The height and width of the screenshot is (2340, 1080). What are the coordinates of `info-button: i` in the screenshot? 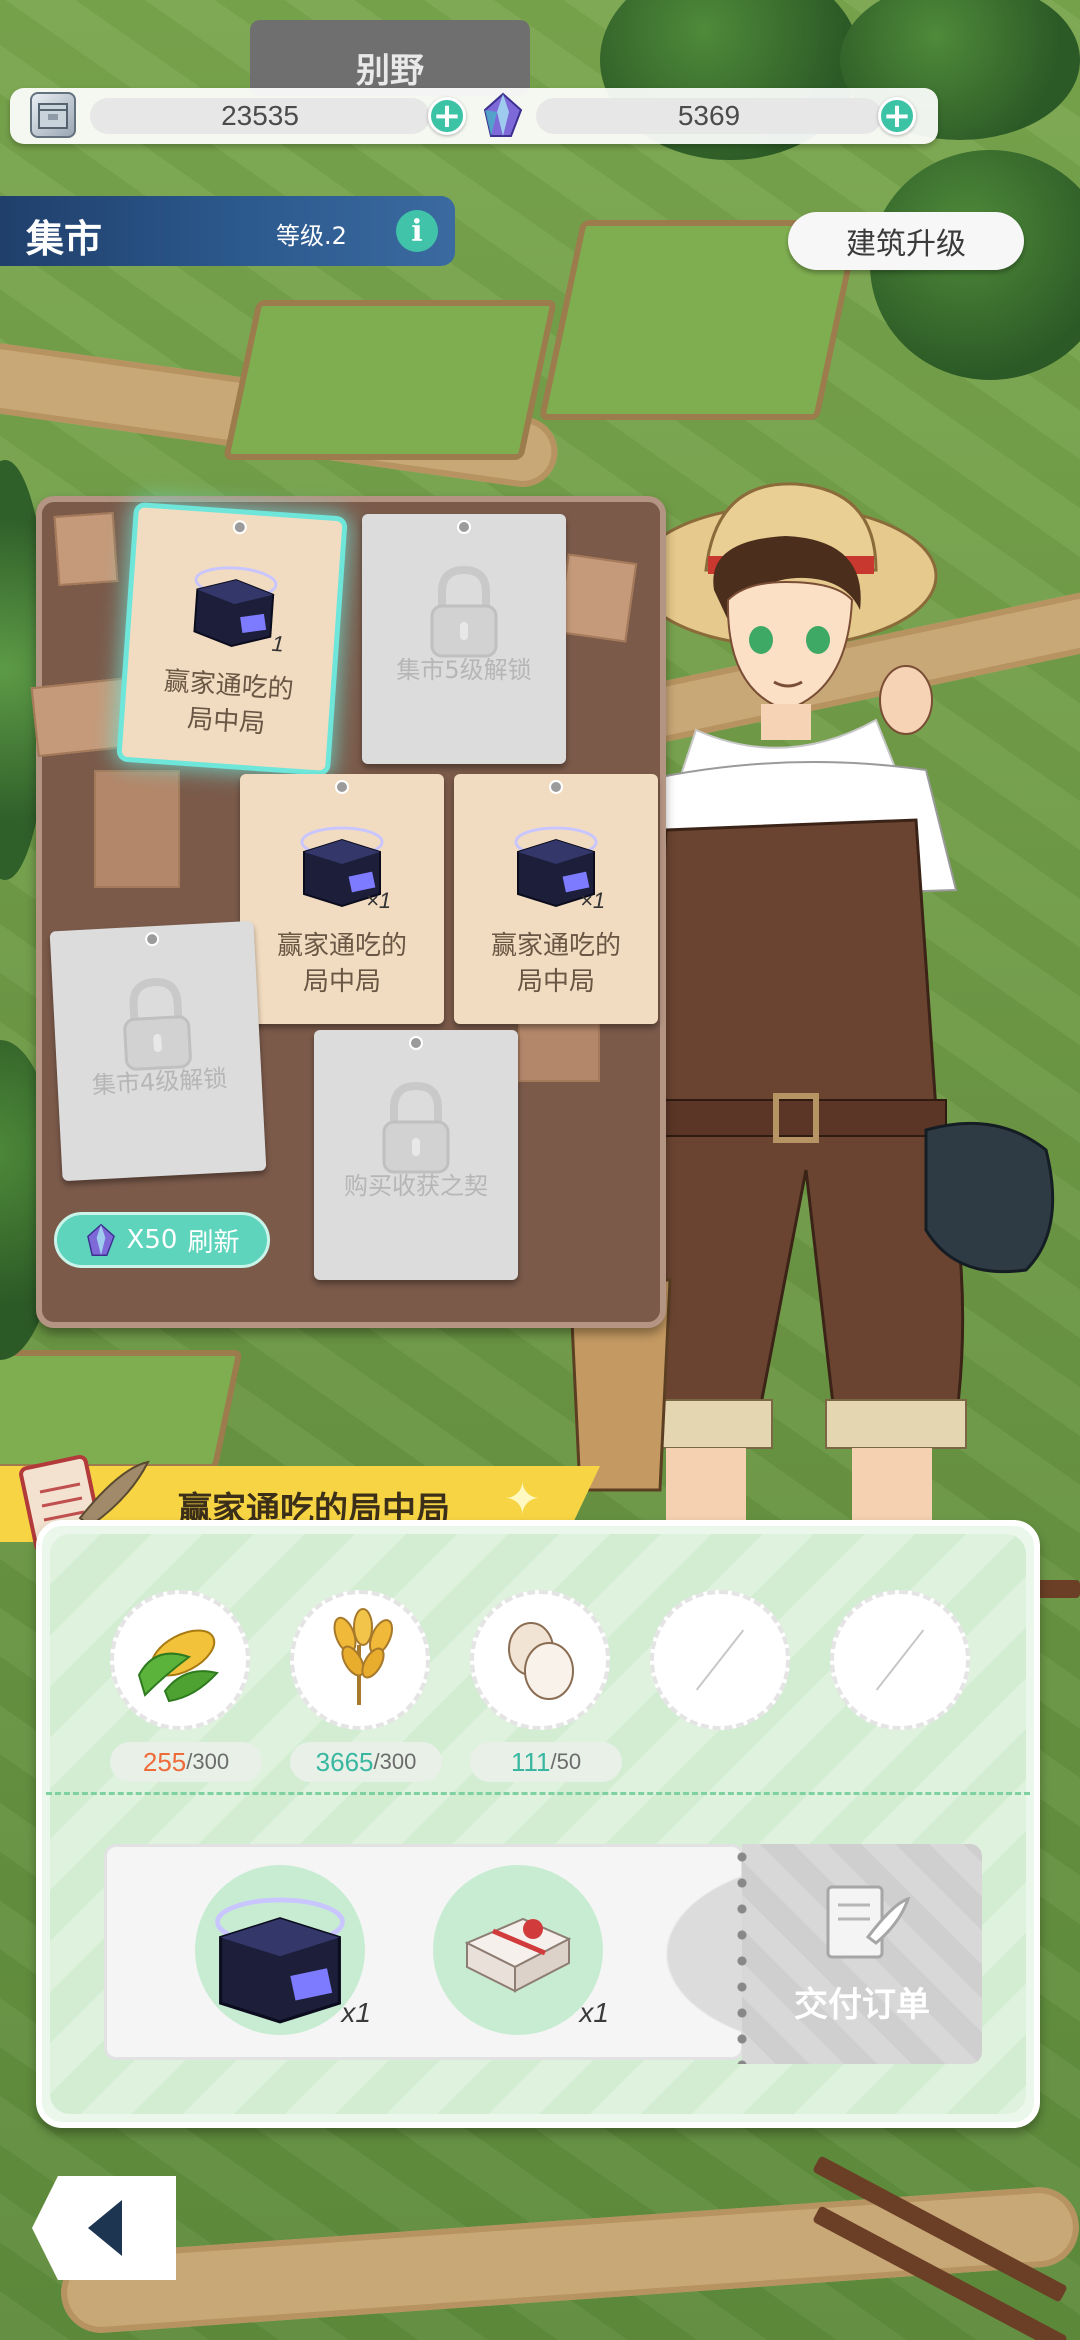 It's located at (417, 231).